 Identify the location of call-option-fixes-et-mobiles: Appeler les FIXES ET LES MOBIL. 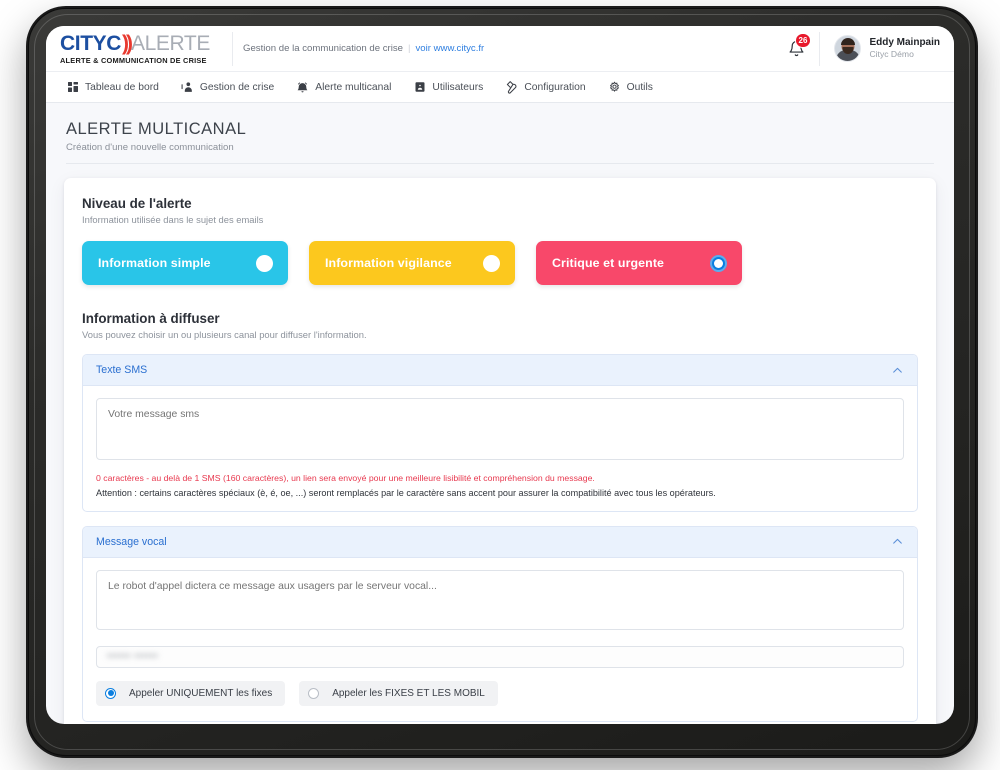
(398, 693).